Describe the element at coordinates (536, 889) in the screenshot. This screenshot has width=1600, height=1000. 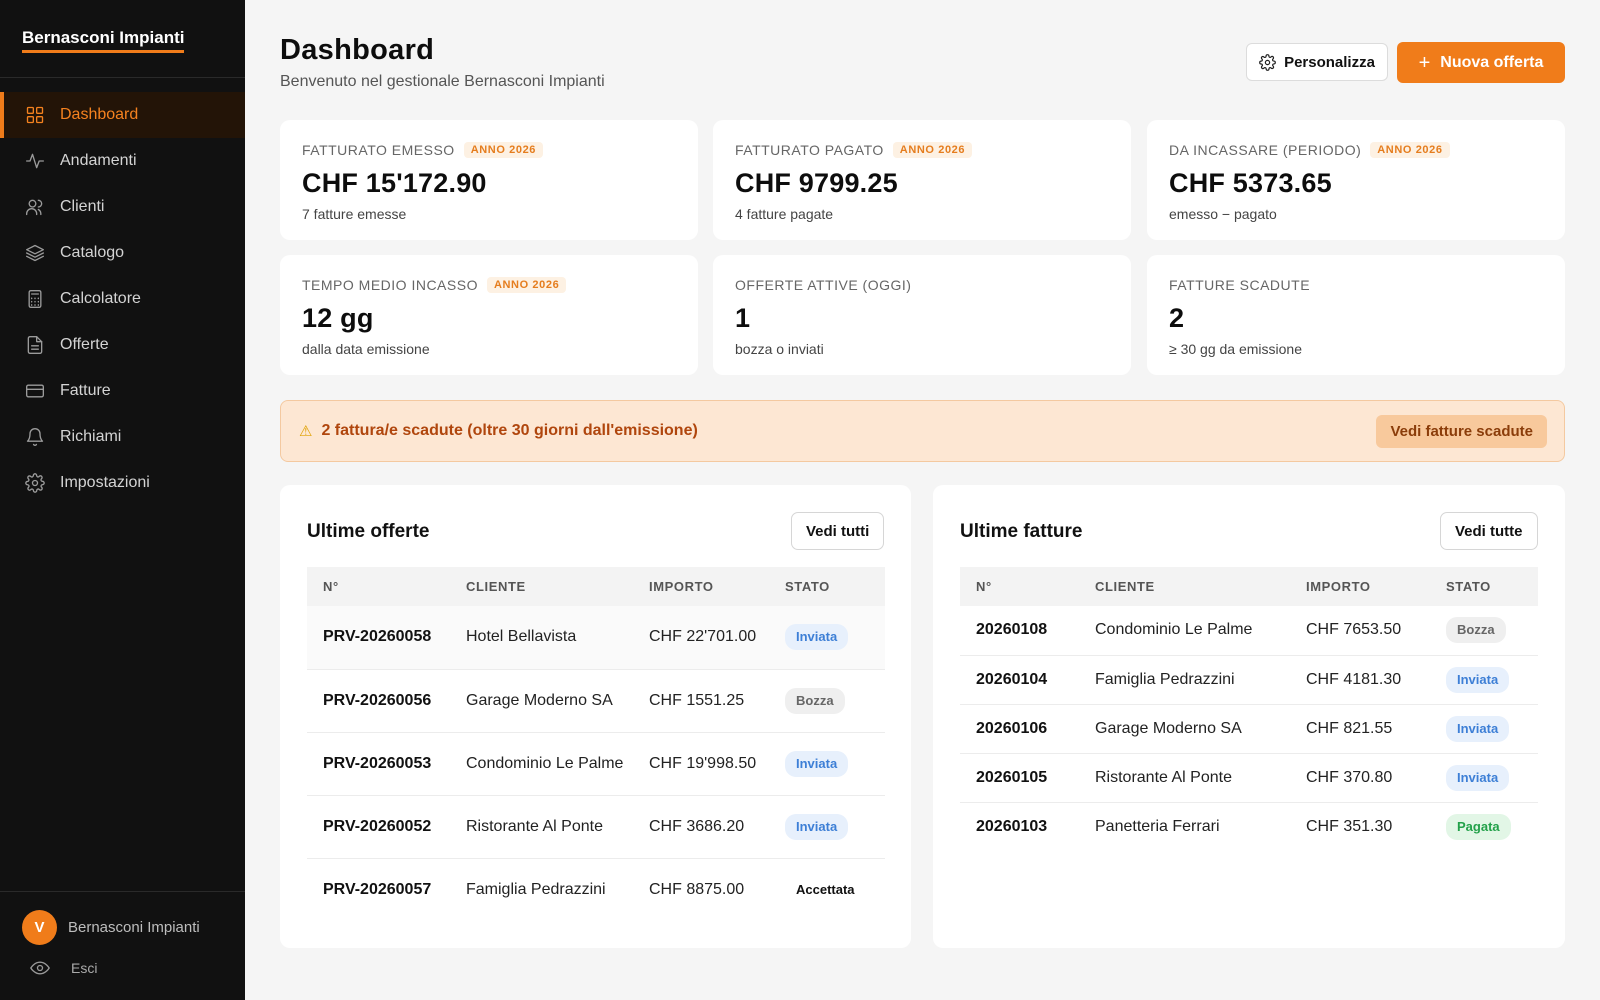
I see `client-name: Famiglia Pedrazzini` at that location.